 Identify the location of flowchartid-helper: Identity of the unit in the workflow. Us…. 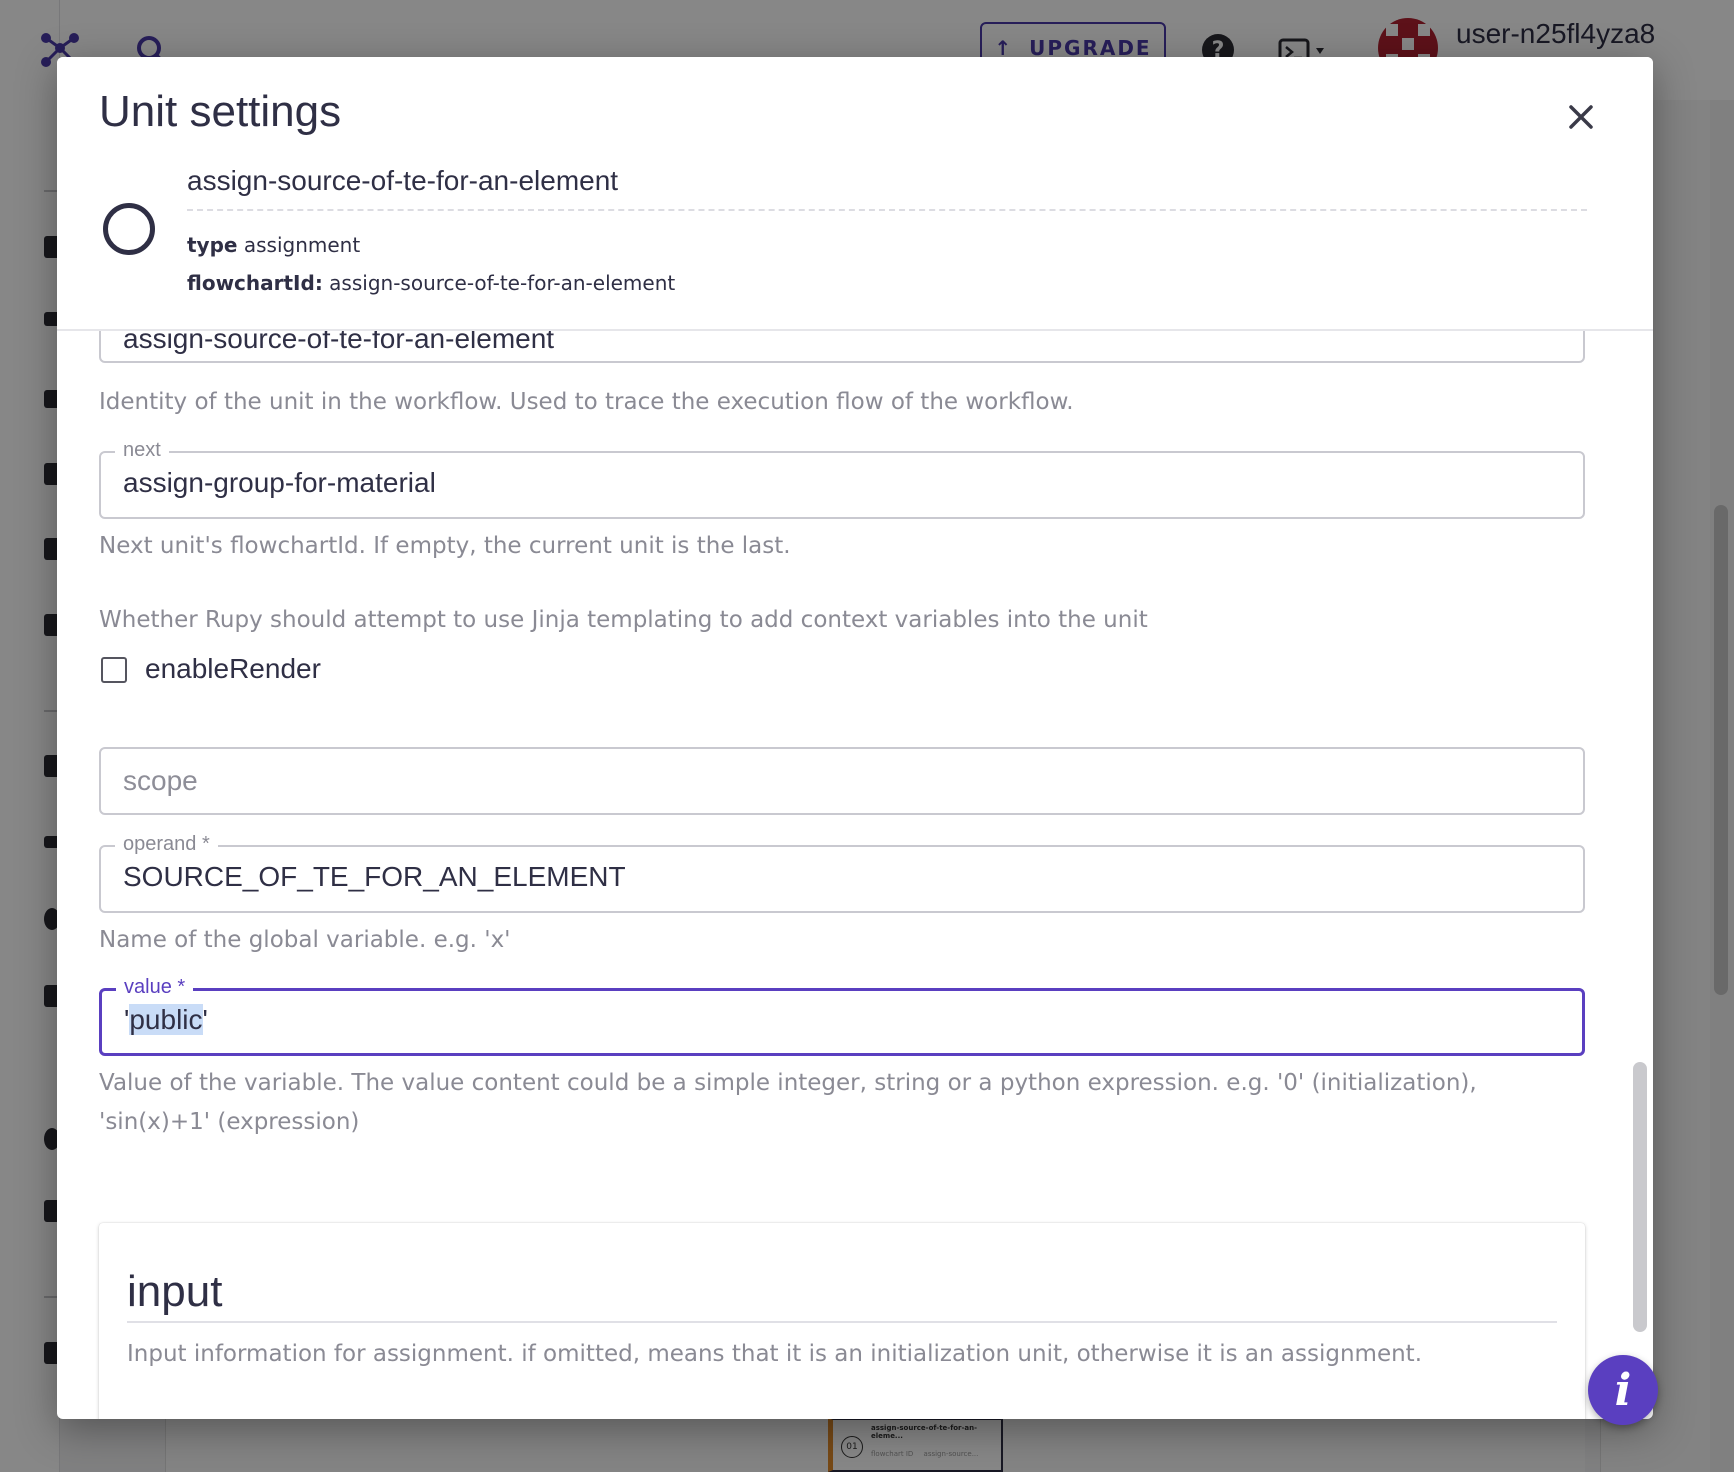
(586, 402).